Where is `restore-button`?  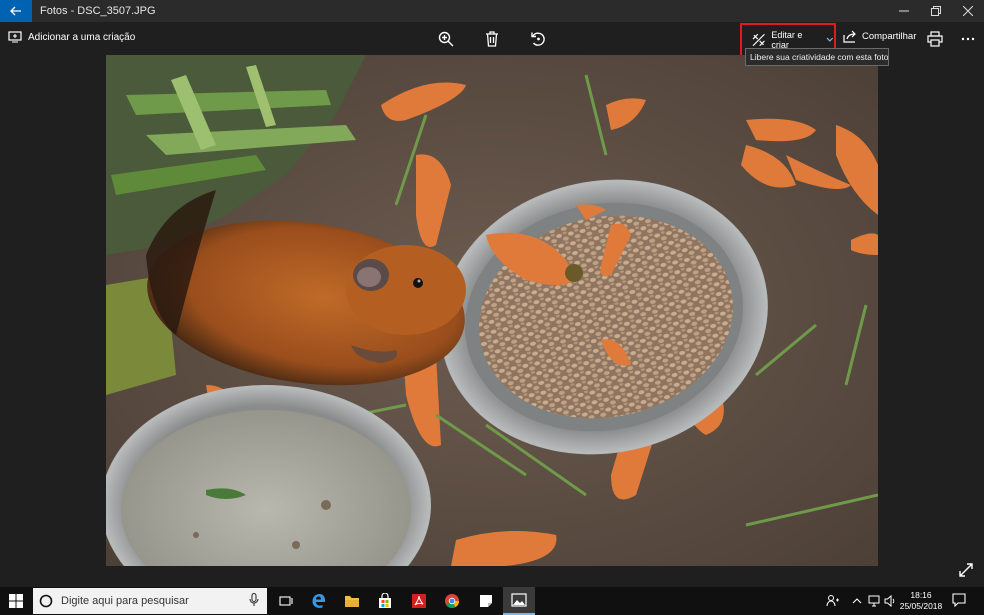
restore-button is located at coordinates (936, 11).